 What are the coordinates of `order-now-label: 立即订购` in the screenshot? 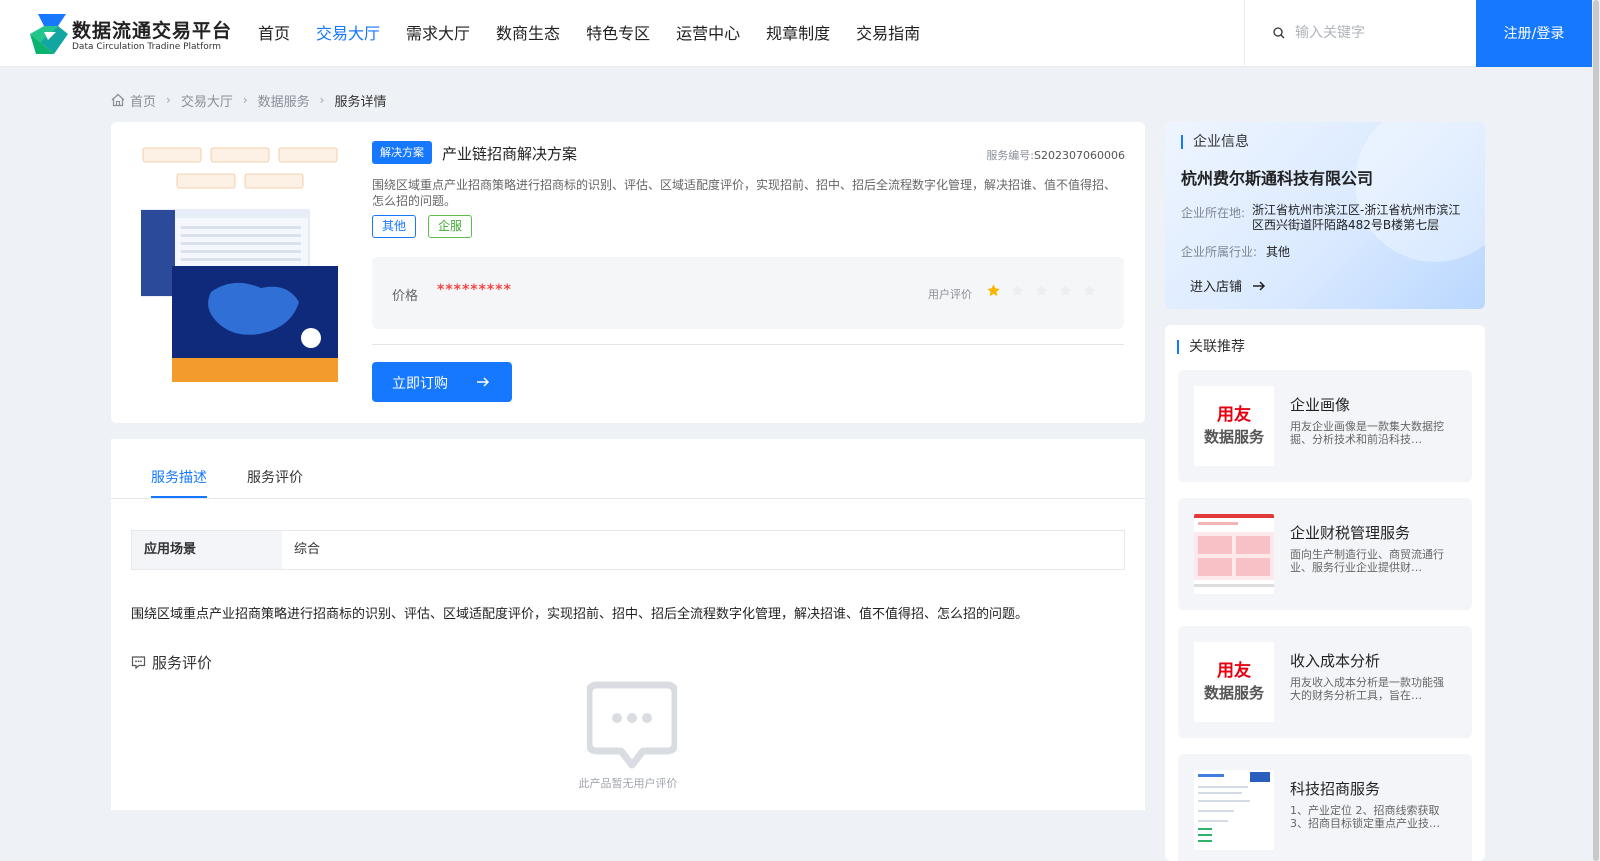 It's located at (420, 384).